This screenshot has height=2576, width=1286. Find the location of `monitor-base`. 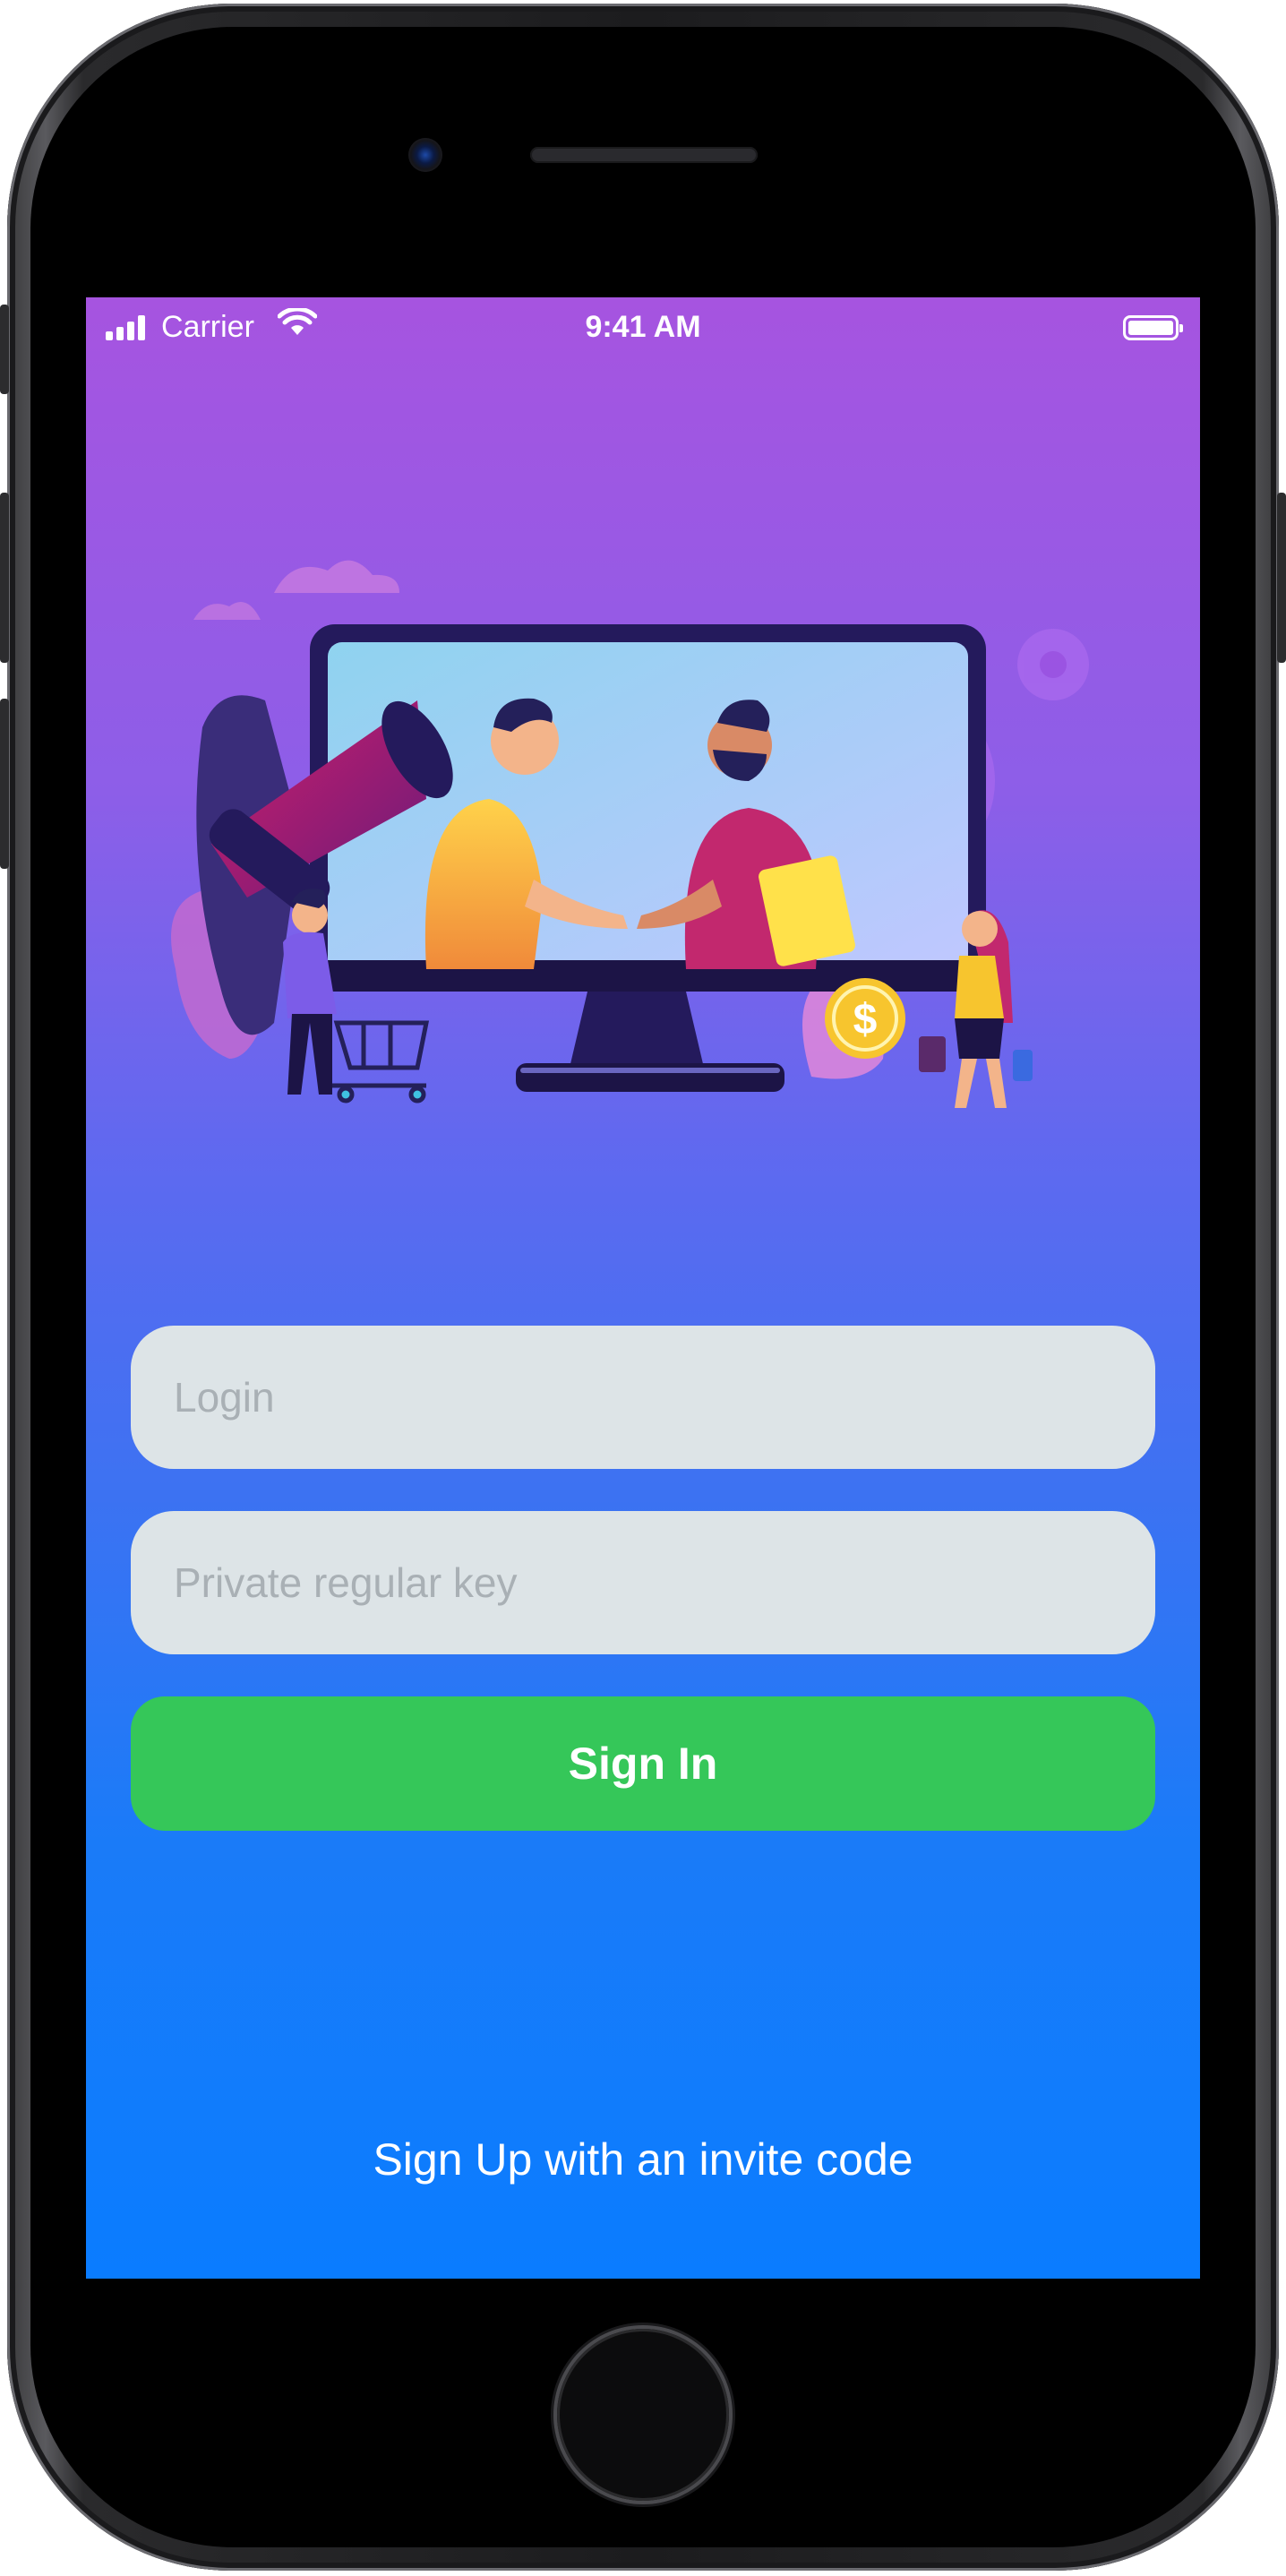

monitor-base is located at coordinates (650, 1077).